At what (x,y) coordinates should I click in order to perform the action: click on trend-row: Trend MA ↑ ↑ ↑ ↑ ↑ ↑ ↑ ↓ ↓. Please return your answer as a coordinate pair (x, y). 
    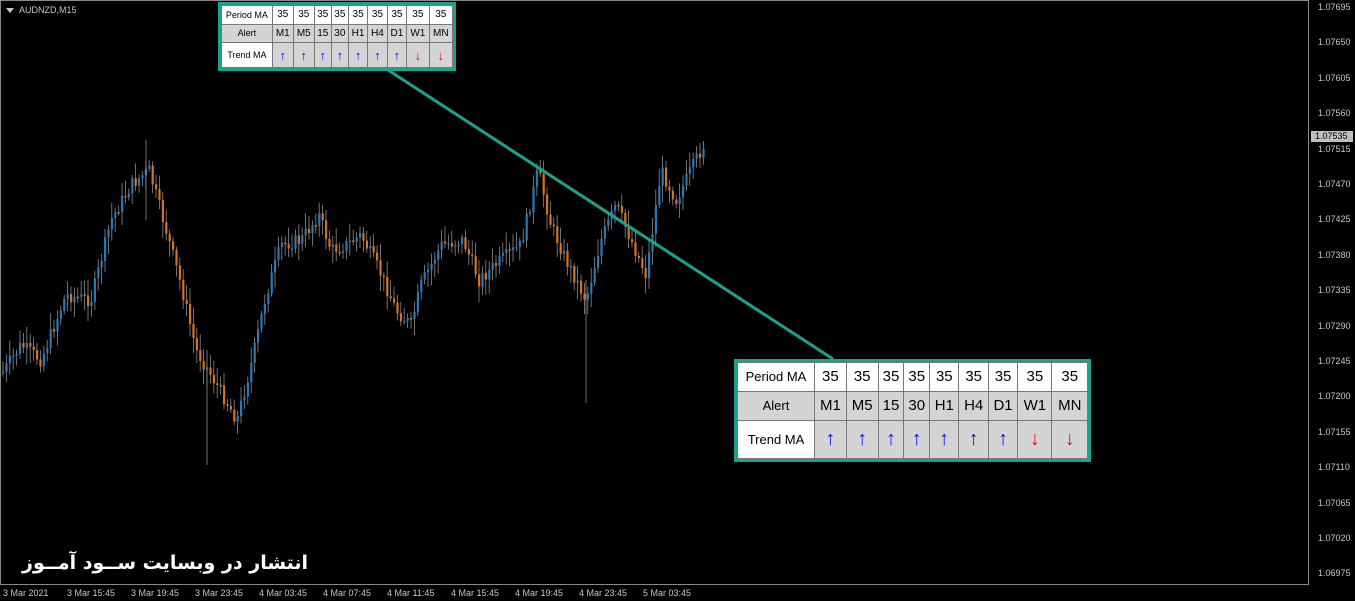
    Looking at the image, I should click on (337, 55).